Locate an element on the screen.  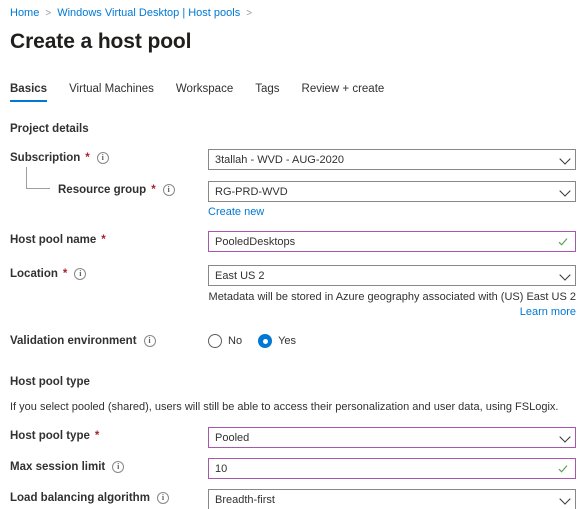
host-pool-type-value: Pooled is located at coordinates (232, 437).